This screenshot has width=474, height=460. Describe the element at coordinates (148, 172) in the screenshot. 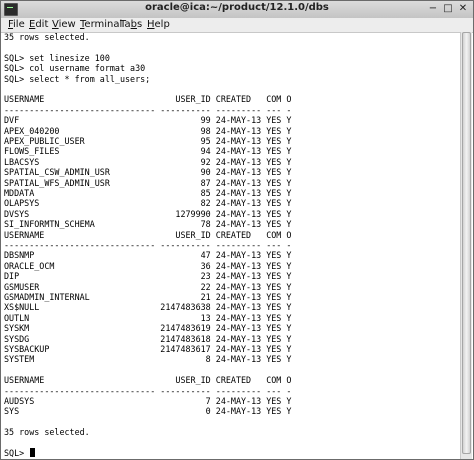

I see `terminal-line: SPATIAL_CSW_ADMIN_USR 90 24-MAY-13 YES Y` at that location.